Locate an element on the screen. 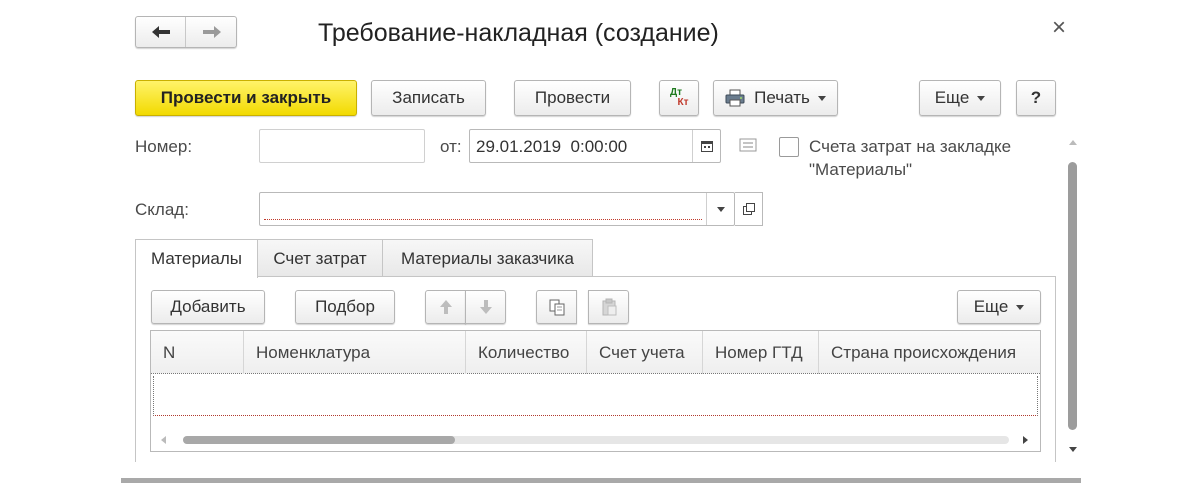  save-button: Записать is located at coordinates (428, 98).